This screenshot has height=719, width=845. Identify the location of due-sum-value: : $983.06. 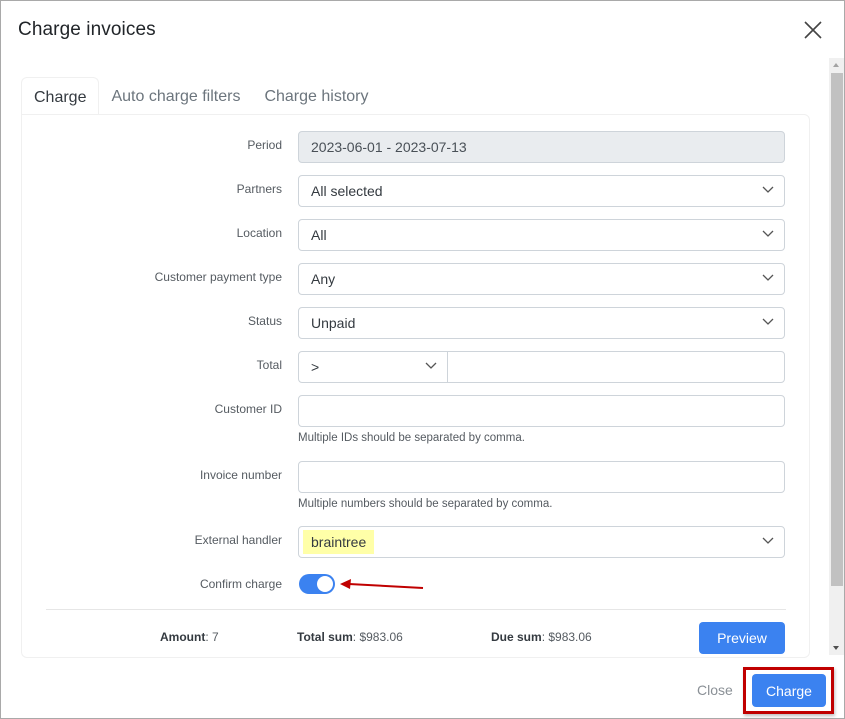
(566, 637).